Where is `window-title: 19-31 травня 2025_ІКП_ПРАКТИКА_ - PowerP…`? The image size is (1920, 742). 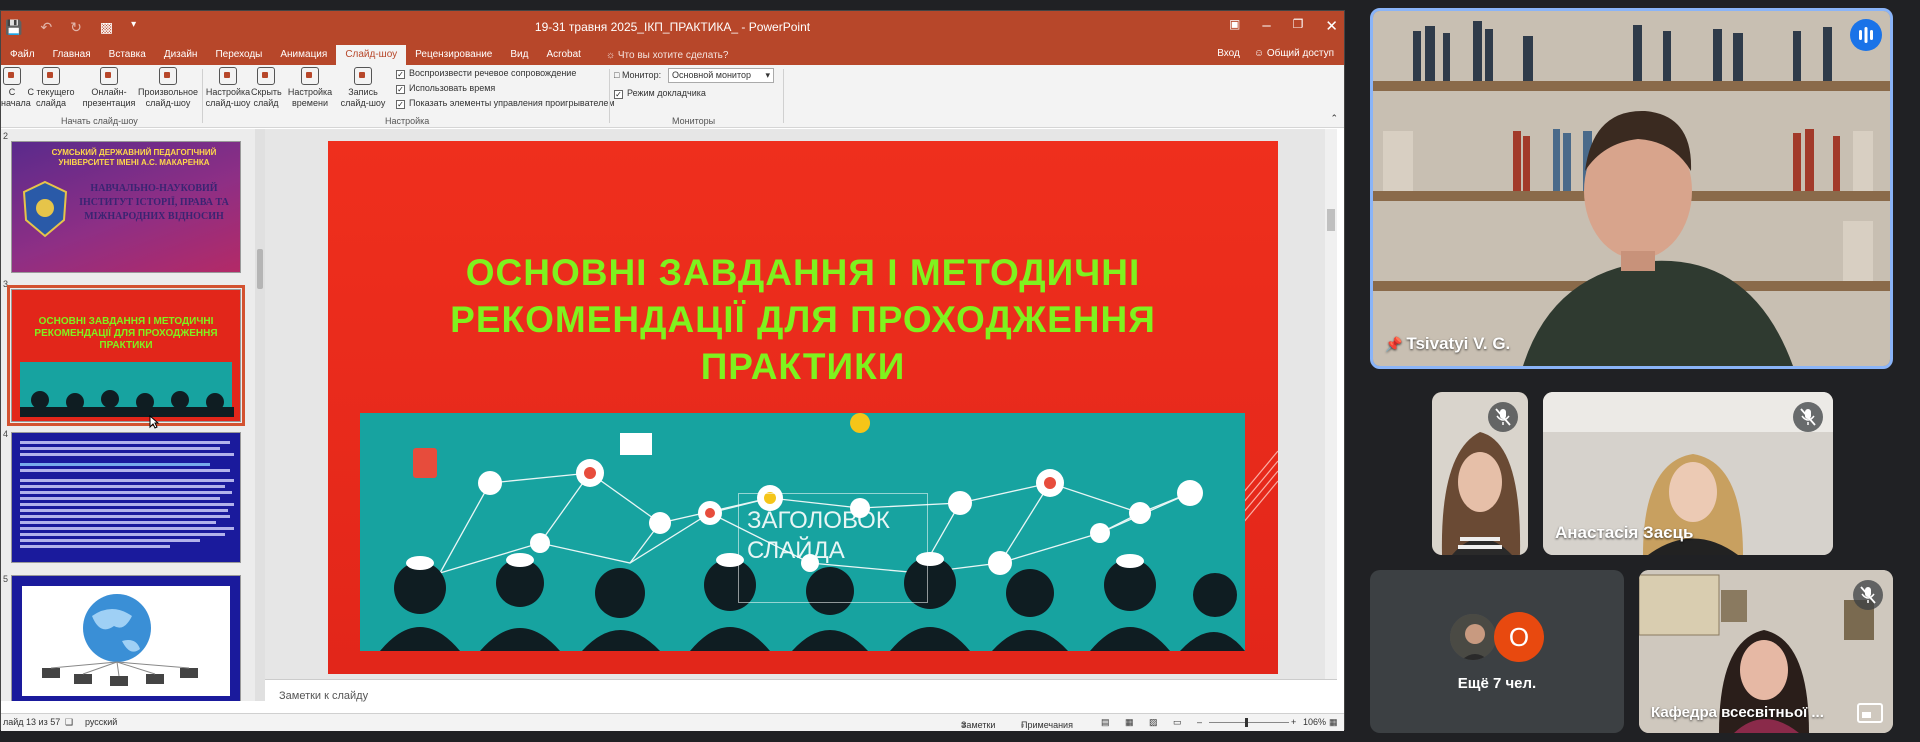
window-title: 19-31 травня 2025_ІКП_ПРАКТИКА_ - PowerP… is located at coordinates (672, 27).